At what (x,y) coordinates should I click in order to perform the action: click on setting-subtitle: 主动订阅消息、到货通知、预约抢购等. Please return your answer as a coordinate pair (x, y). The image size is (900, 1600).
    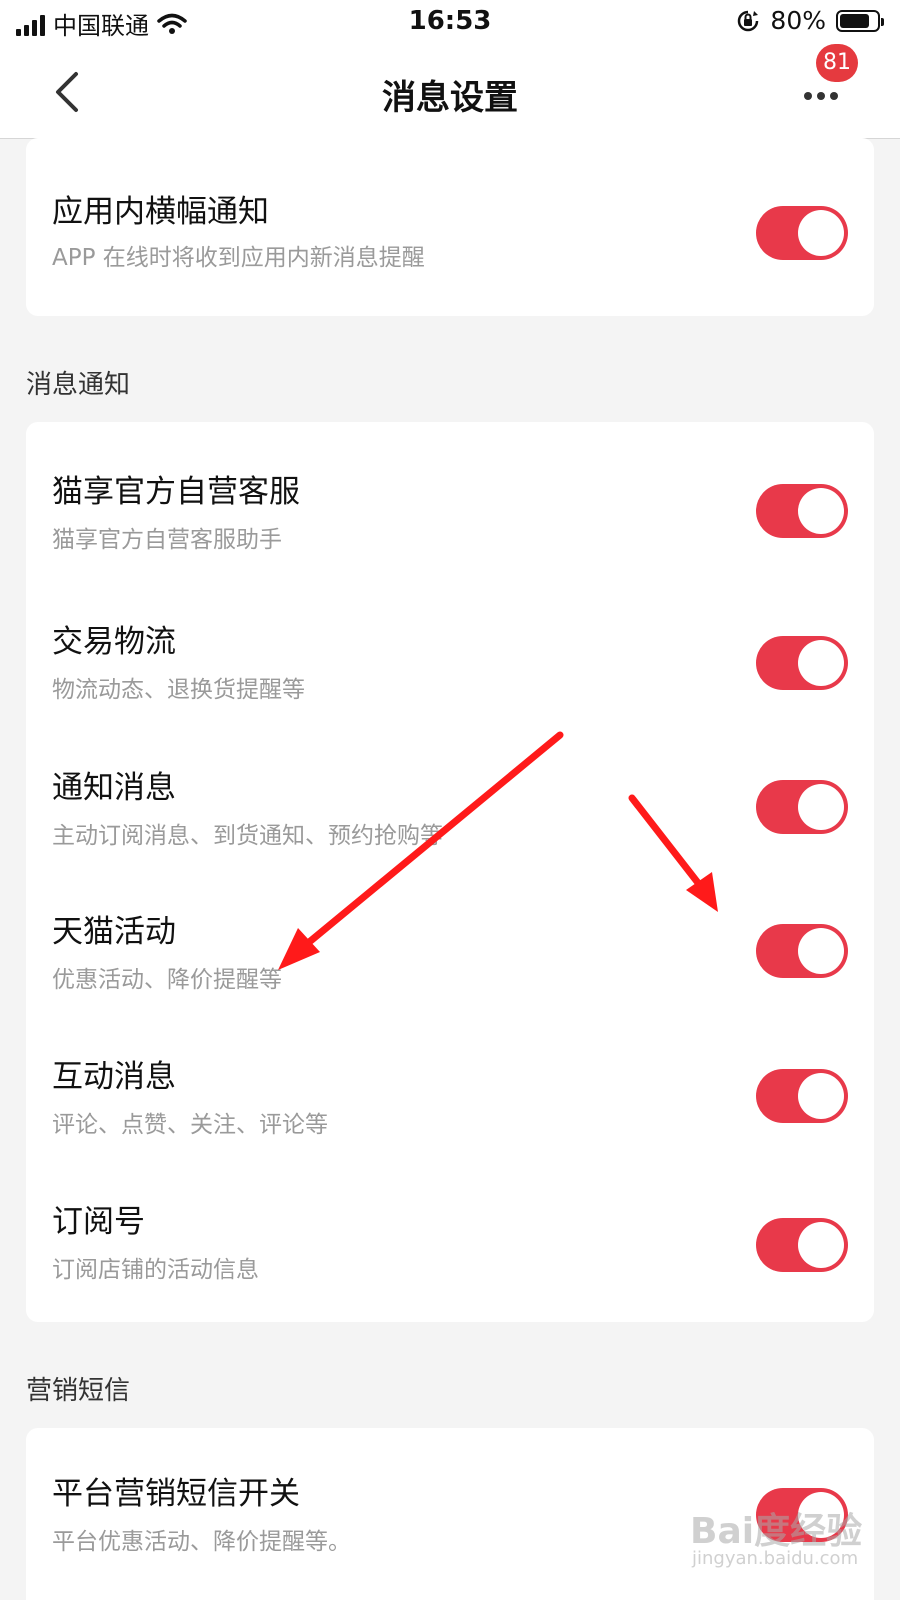
    Looking at the image, I should click on (247, 836).